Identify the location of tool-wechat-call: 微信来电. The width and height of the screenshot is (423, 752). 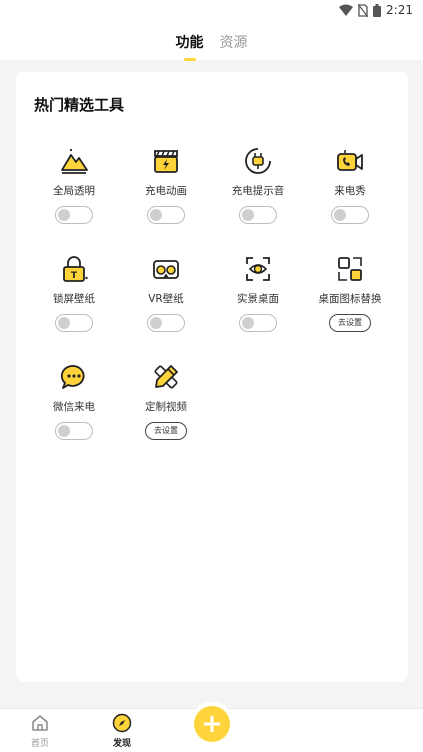
(74, 412).